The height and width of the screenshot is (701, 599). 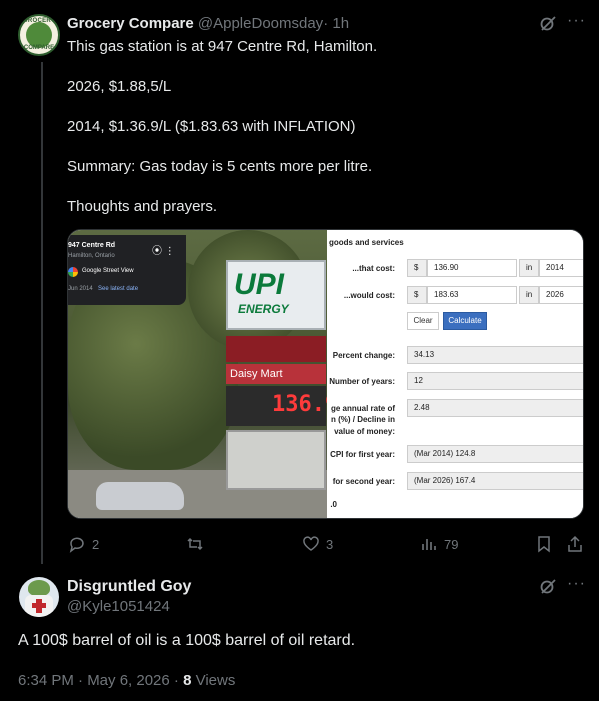 I want to click on sv-date: Jun 2014, so click(x=80, y=289).